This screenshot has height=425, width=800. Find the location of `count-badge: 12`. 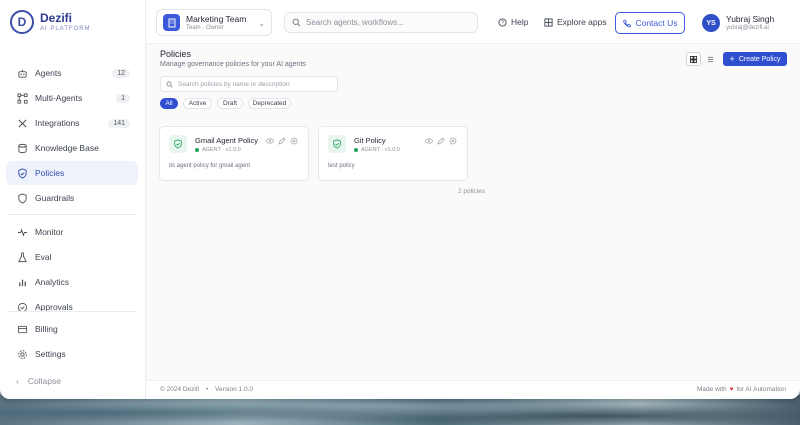

count-badge: 12 is located at coordinates (121, 73).